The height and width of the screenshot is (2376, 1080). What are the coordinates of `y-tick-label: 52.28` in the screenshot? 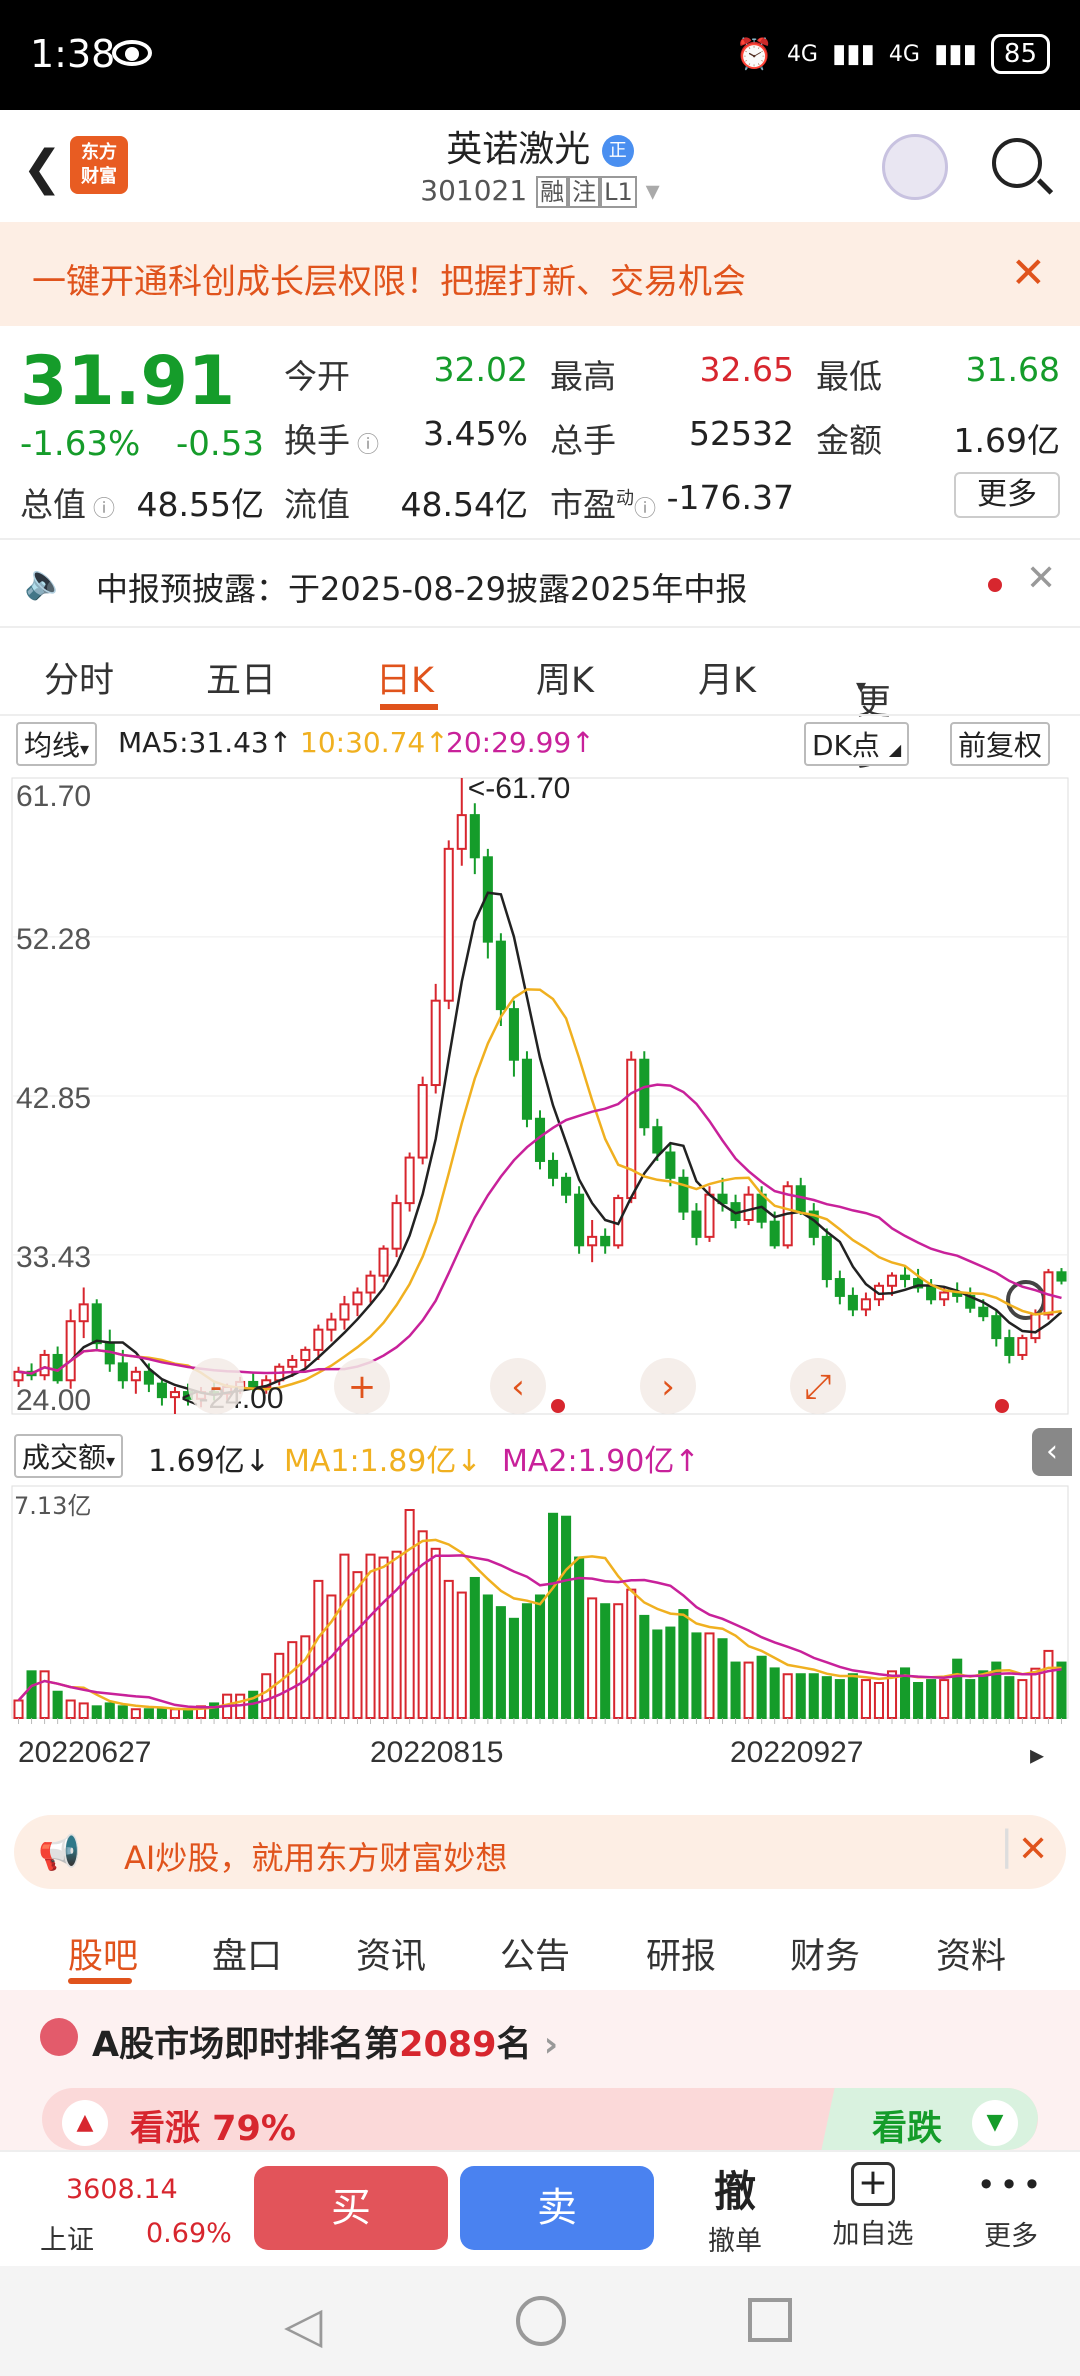 It's located at (53, 939).